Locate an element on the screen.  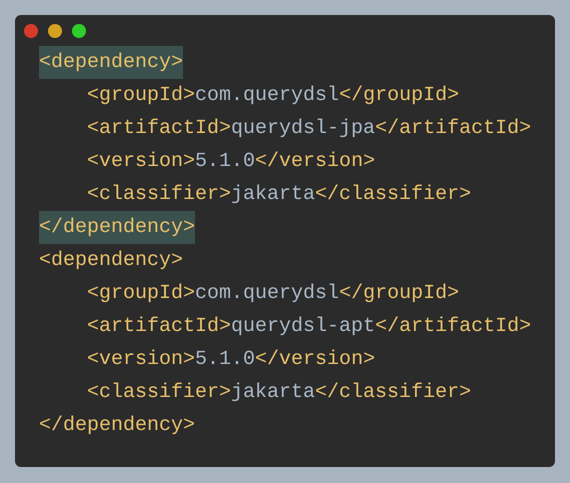
minimize-button is located at coordinates (55, 31).